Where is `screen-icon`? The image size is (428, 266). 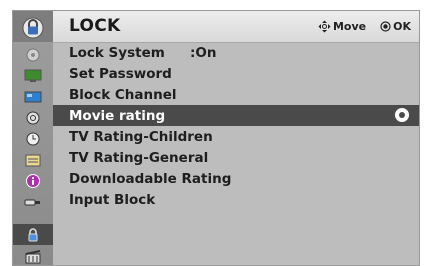
screen-icon is located at coordinates (32, 75).